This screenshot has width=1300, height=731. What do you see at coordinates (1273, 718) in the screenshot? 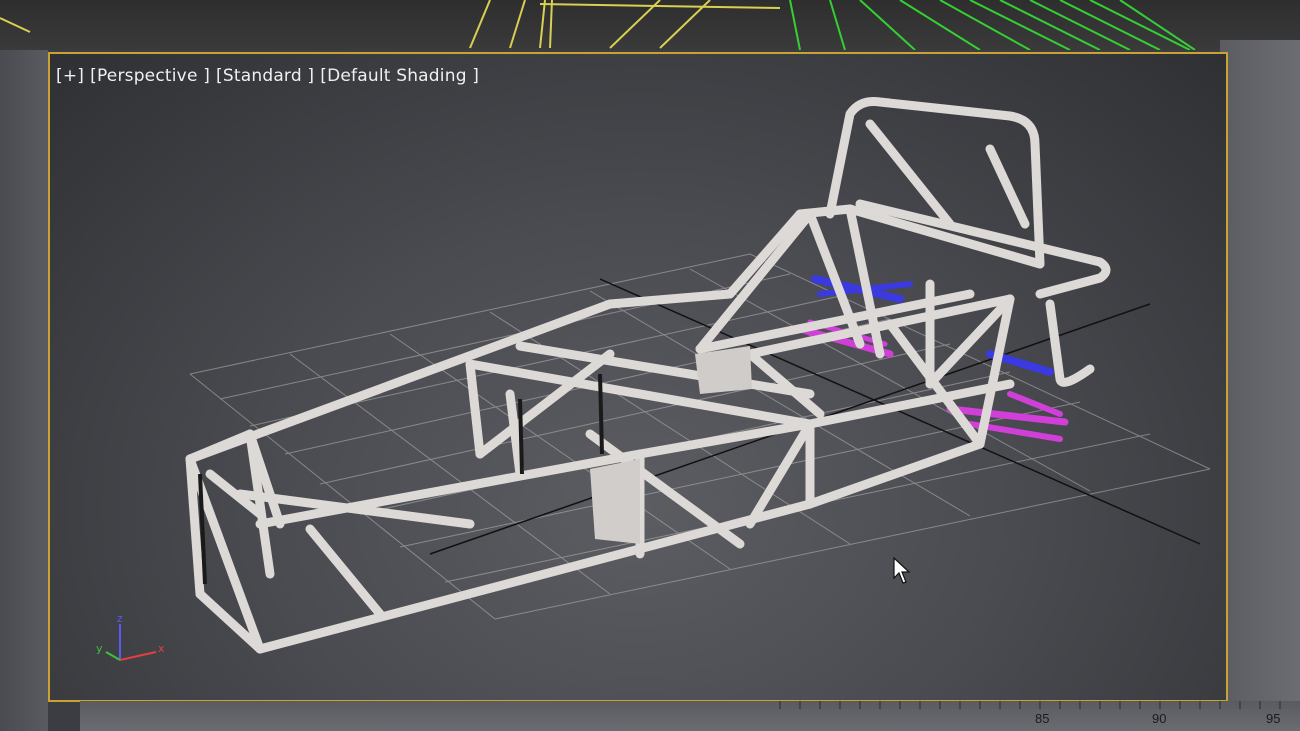
I see `timeline-tick-95: 95` at bounding box center [1273, 718].